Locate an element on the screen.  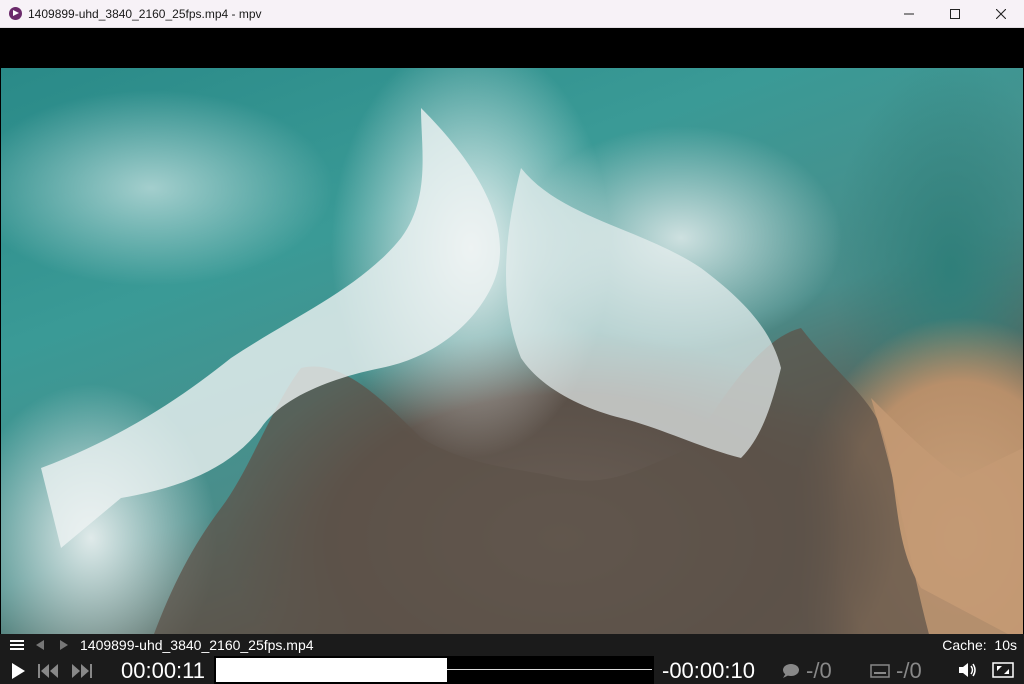
close-icon is located at coordinates (1001, 14).